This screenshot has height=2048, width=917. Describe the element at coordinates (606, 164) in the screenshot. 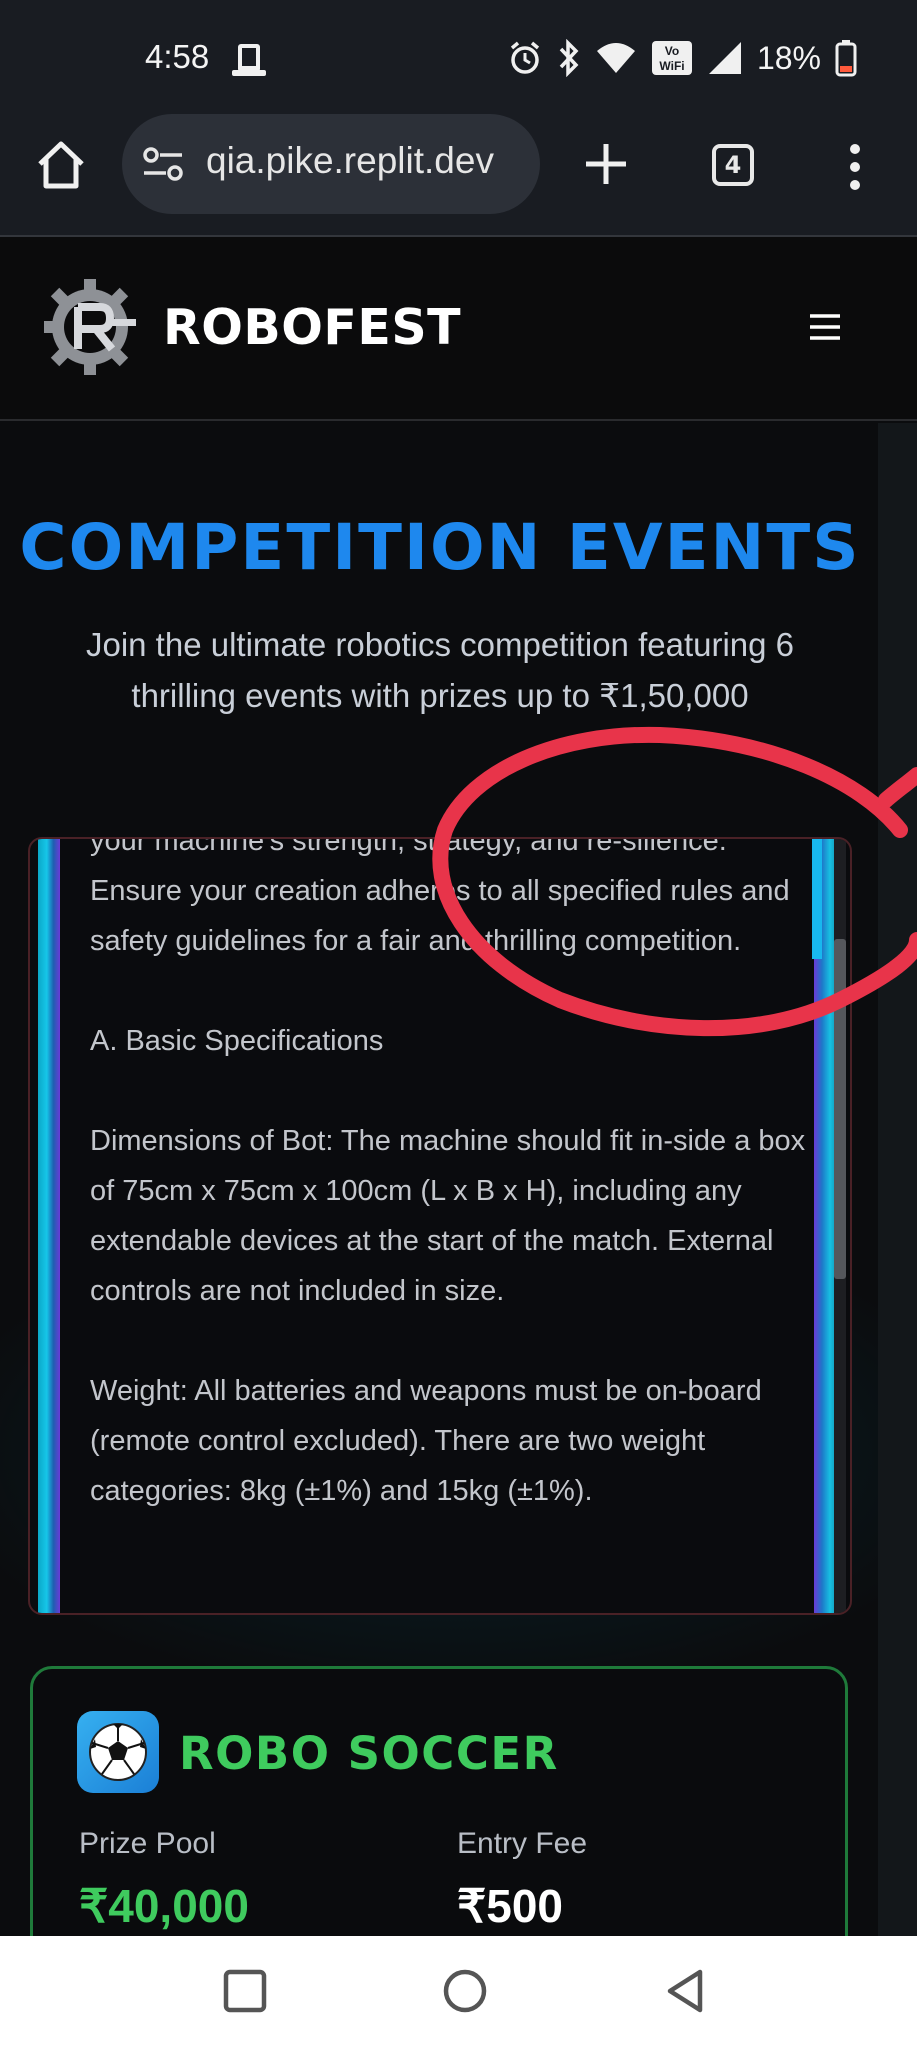

I see `new-tab-icon` at that location.